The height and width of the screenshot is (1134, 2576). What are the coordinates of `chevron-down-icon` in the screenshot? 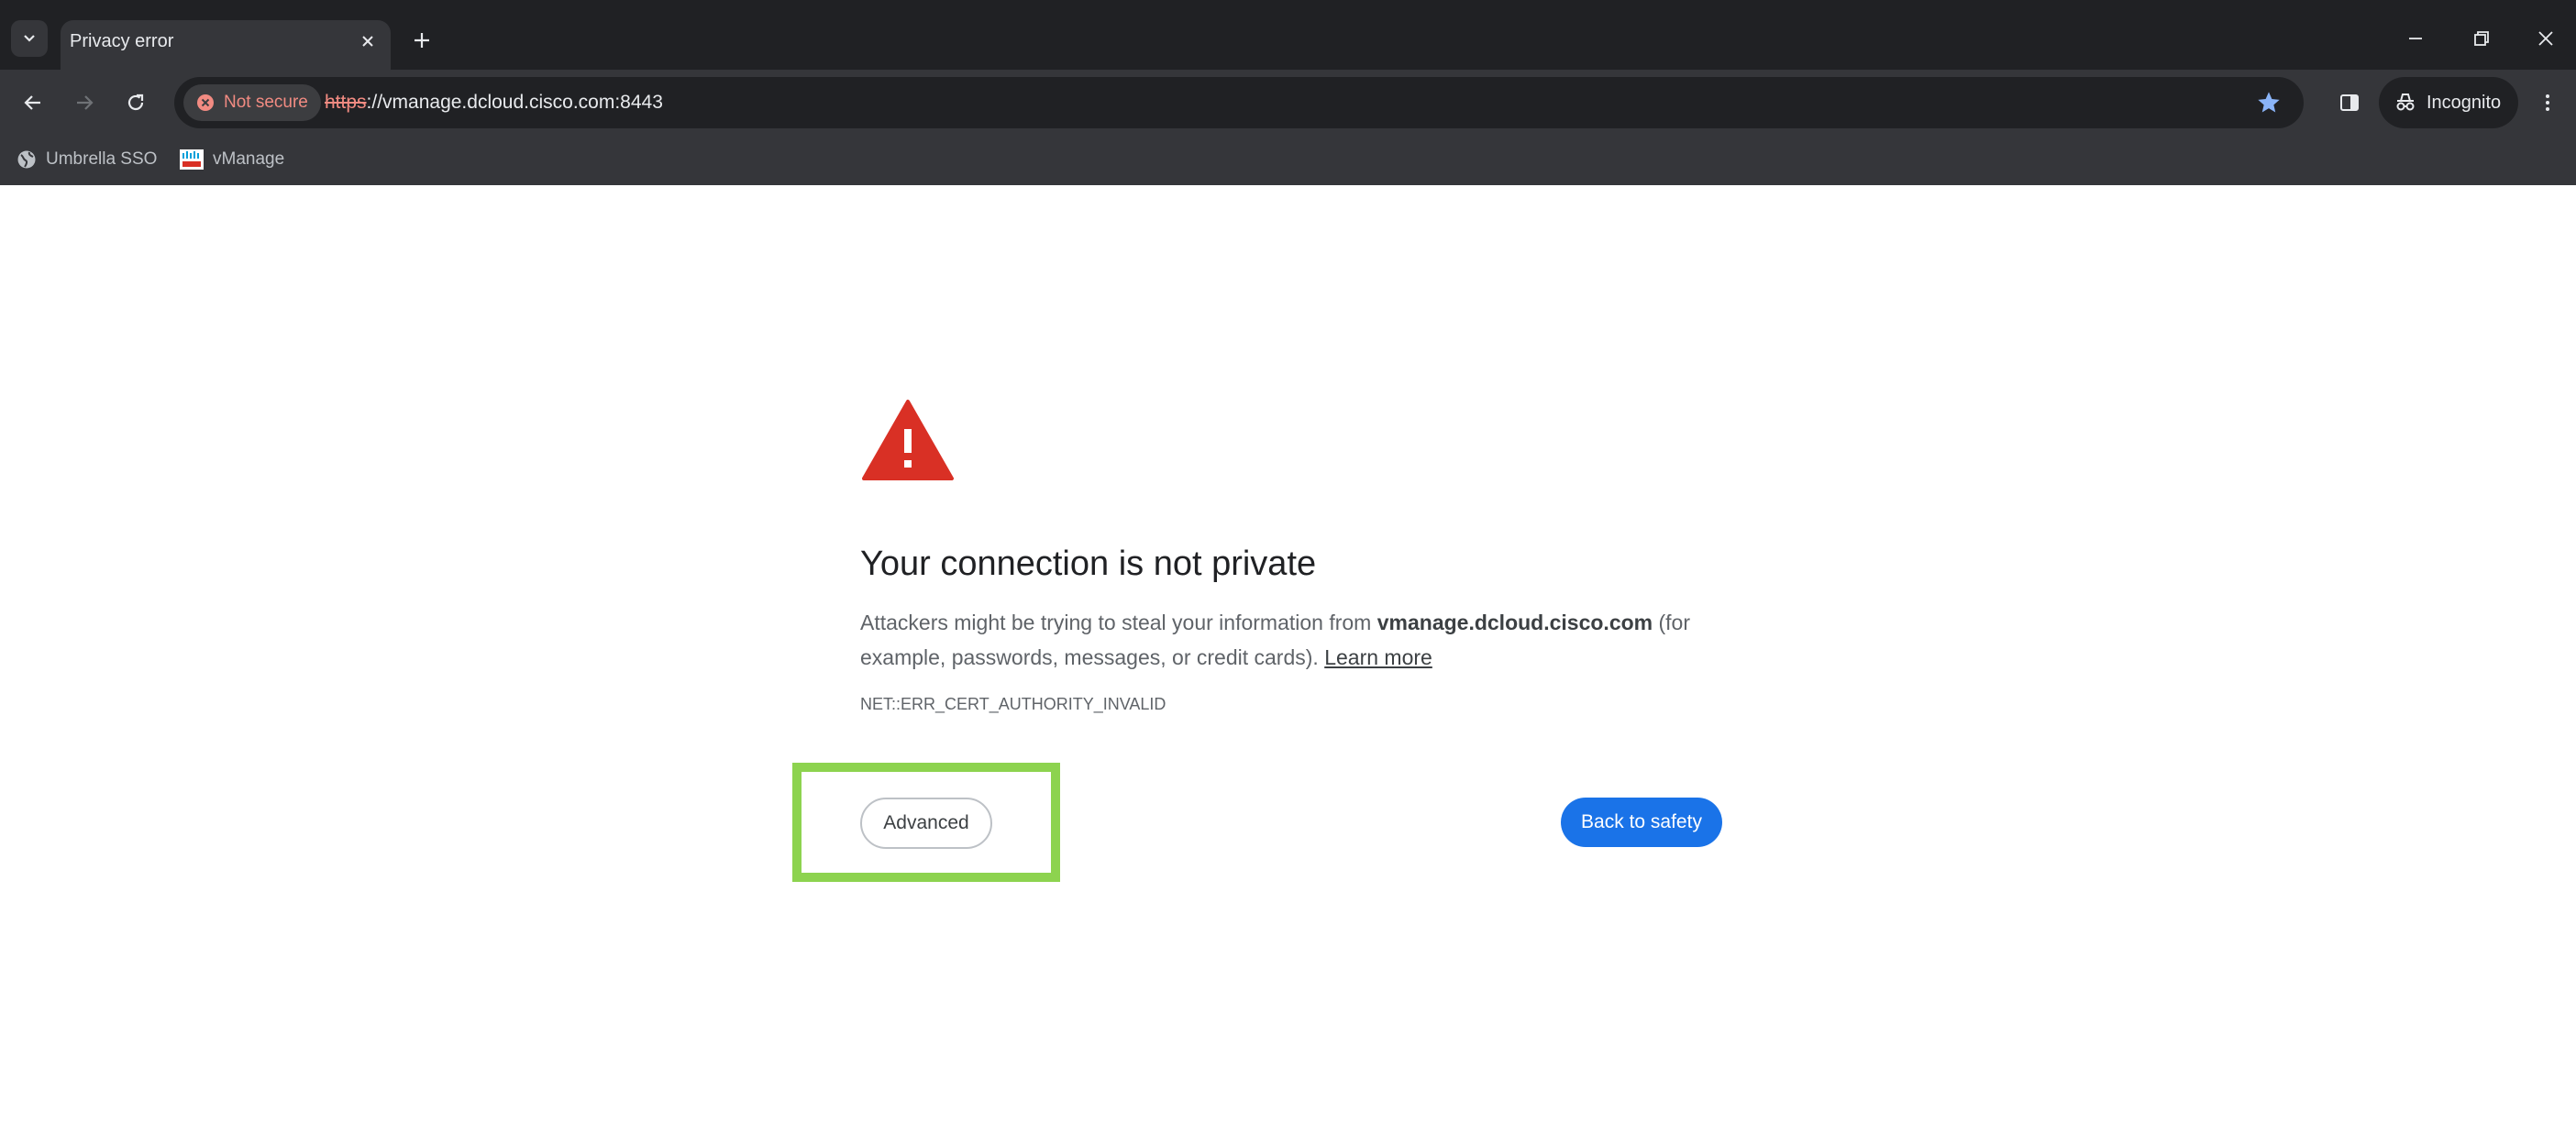 It's located at (29, 38).